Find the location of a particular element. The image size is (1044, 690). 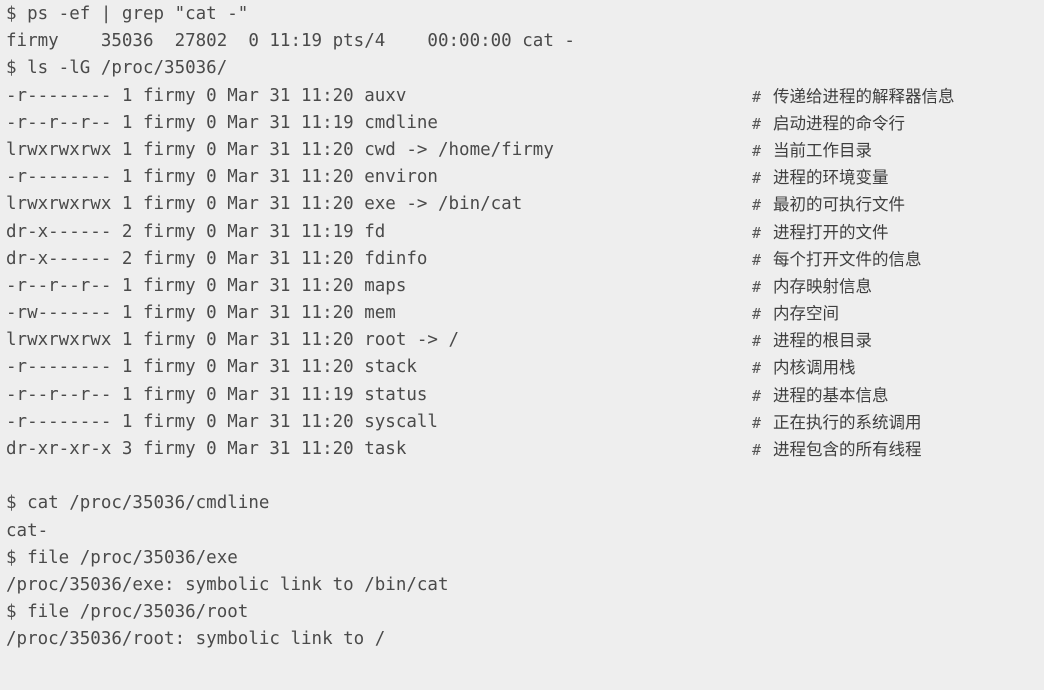

code-line: $ cat /proc/35036/cmdline is located at coordinates (522, 503).